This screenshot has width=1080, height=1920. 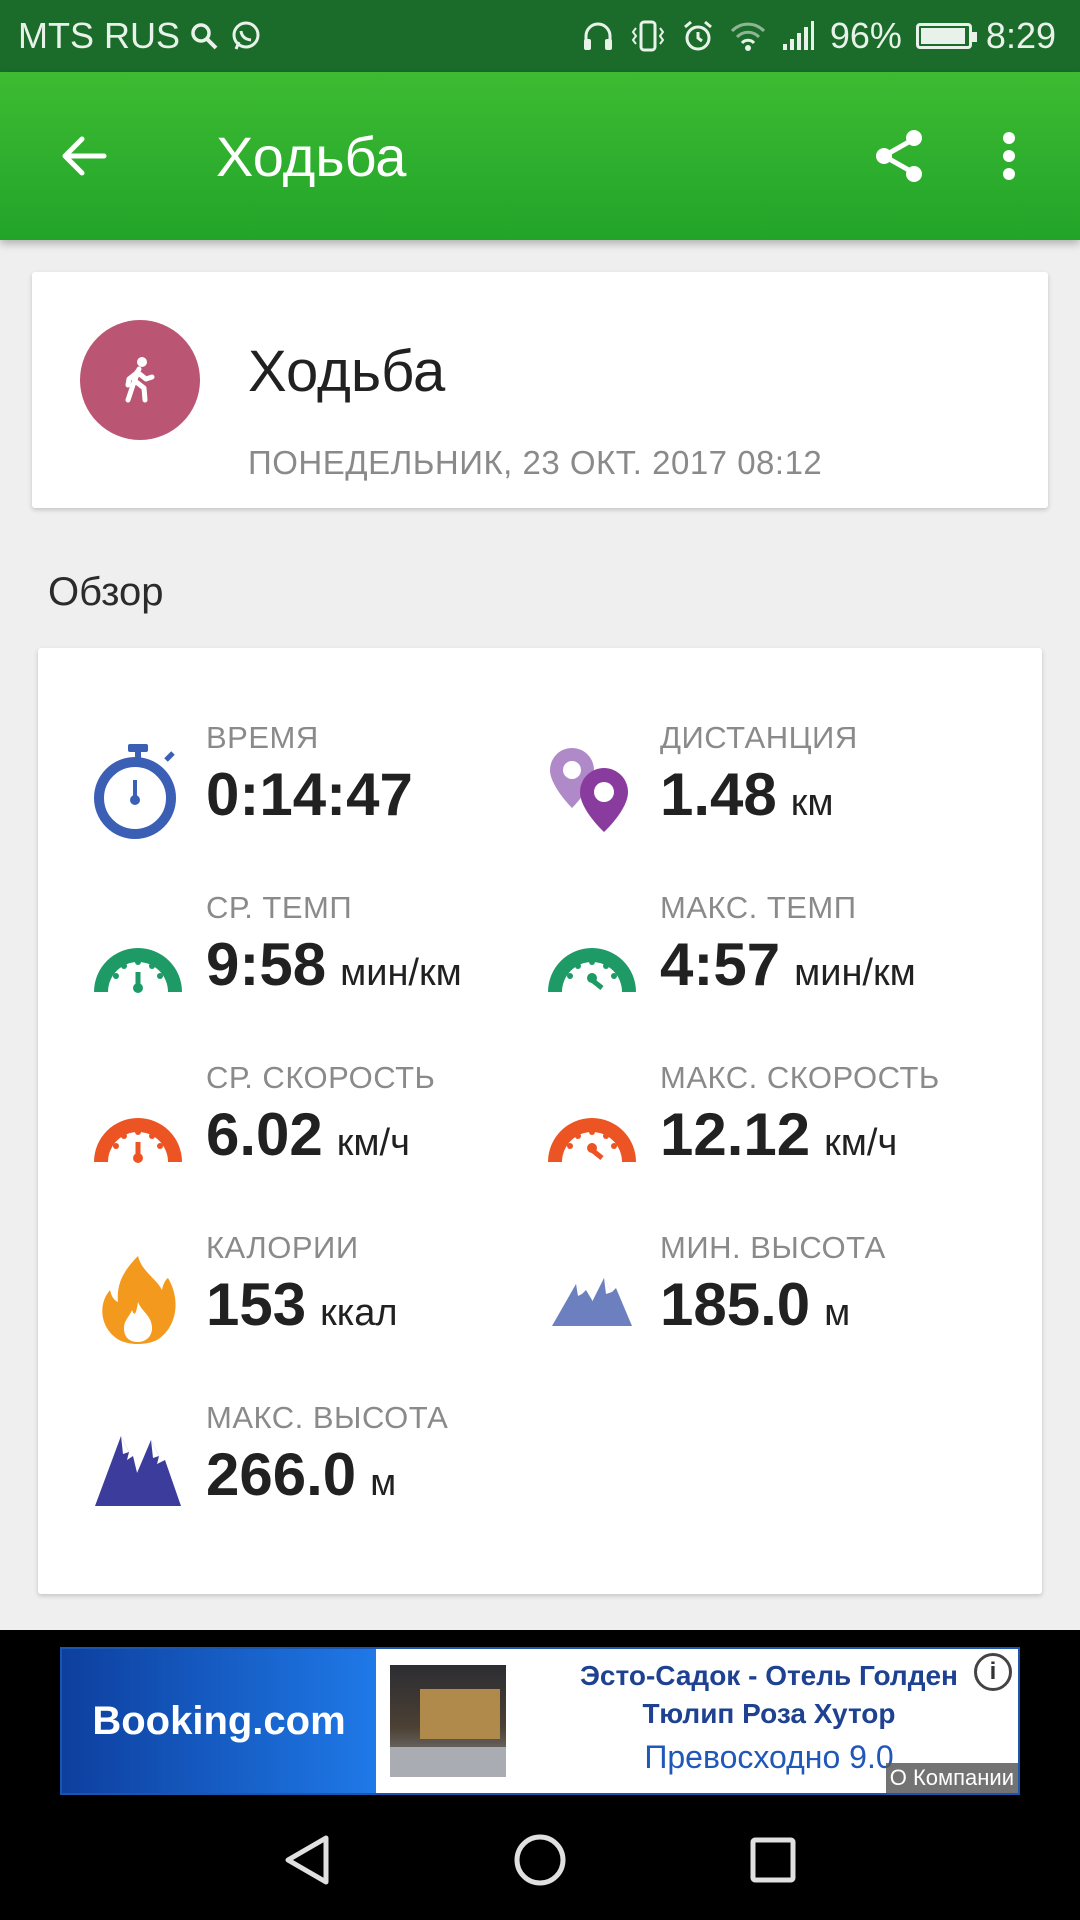 What do you see at coordinates (138, 1300) in the screenshot?
I see `flame-icon` at bounding box center [138, 1300].